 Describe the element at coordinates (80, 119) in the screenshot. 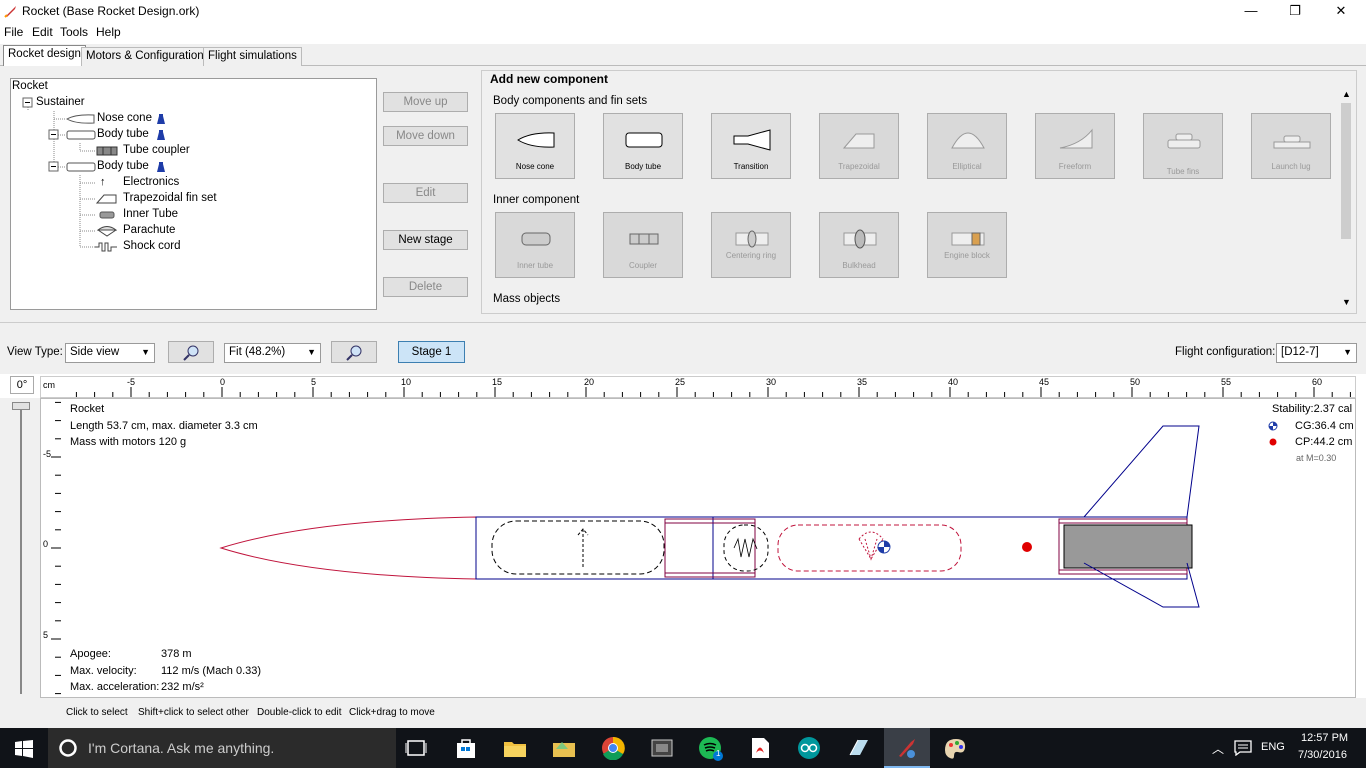

I see `nose-cone-icon` at that location.